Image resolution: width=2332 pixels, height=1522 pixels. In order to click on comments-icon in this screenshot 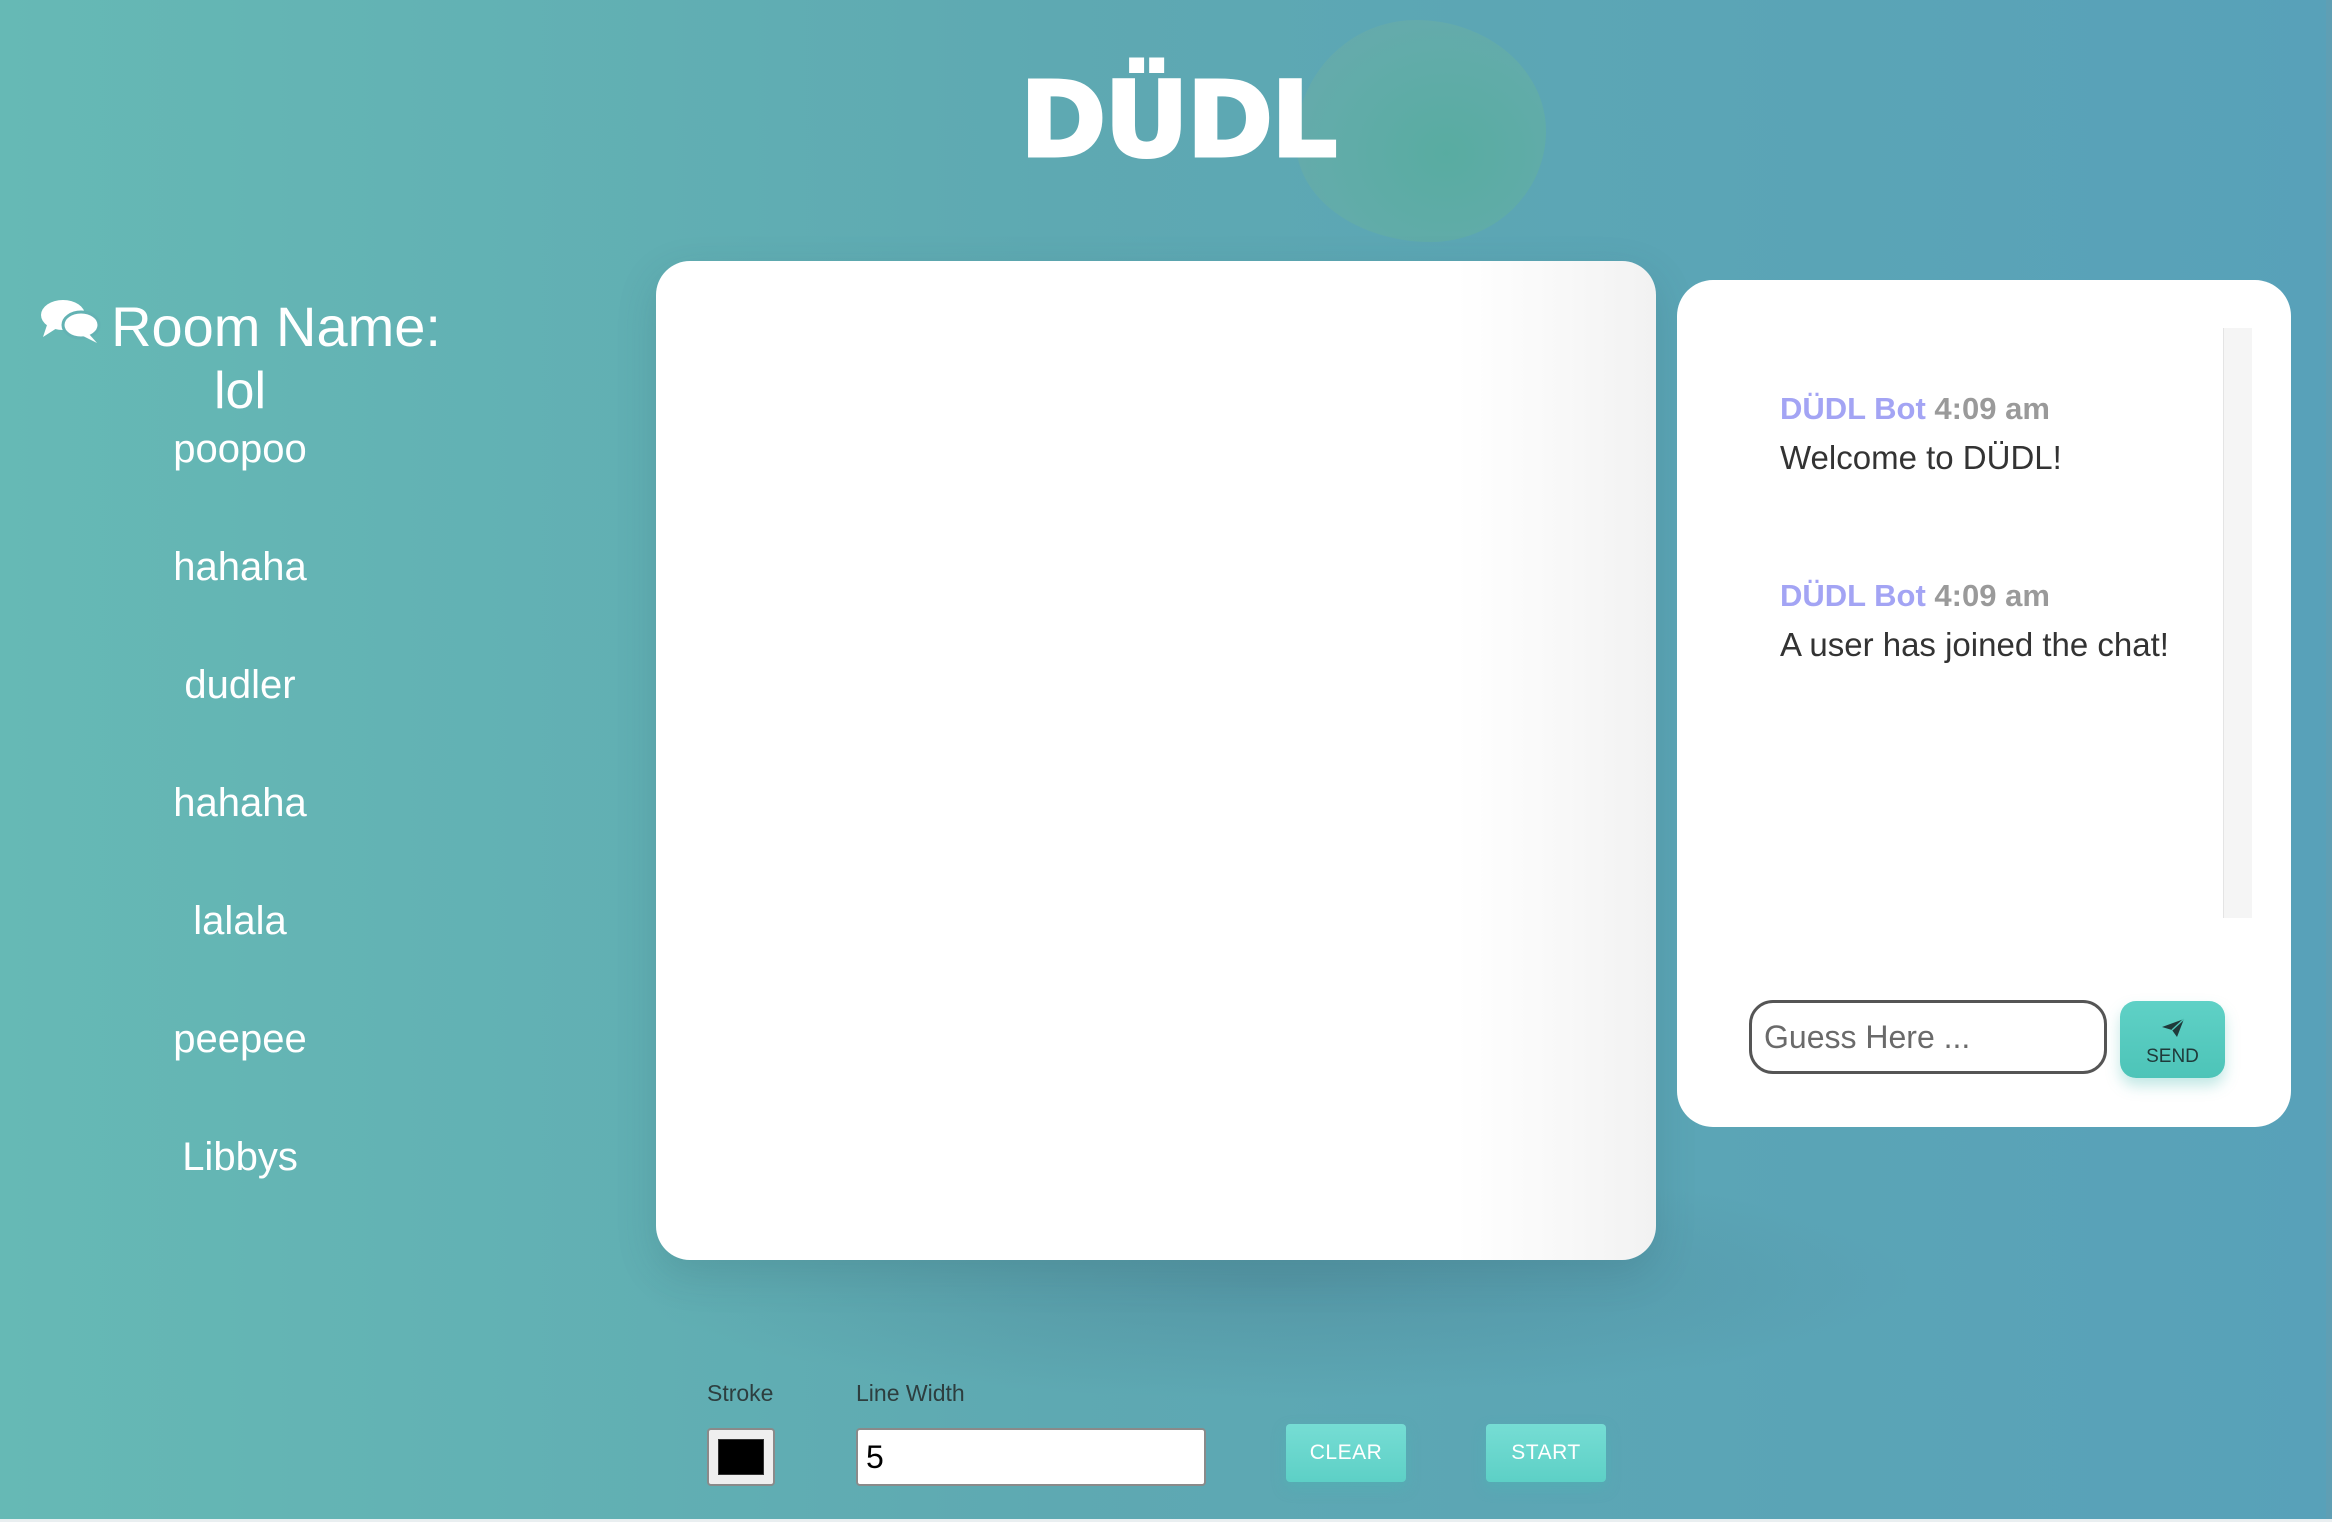, I will do `click(70, 326)`.